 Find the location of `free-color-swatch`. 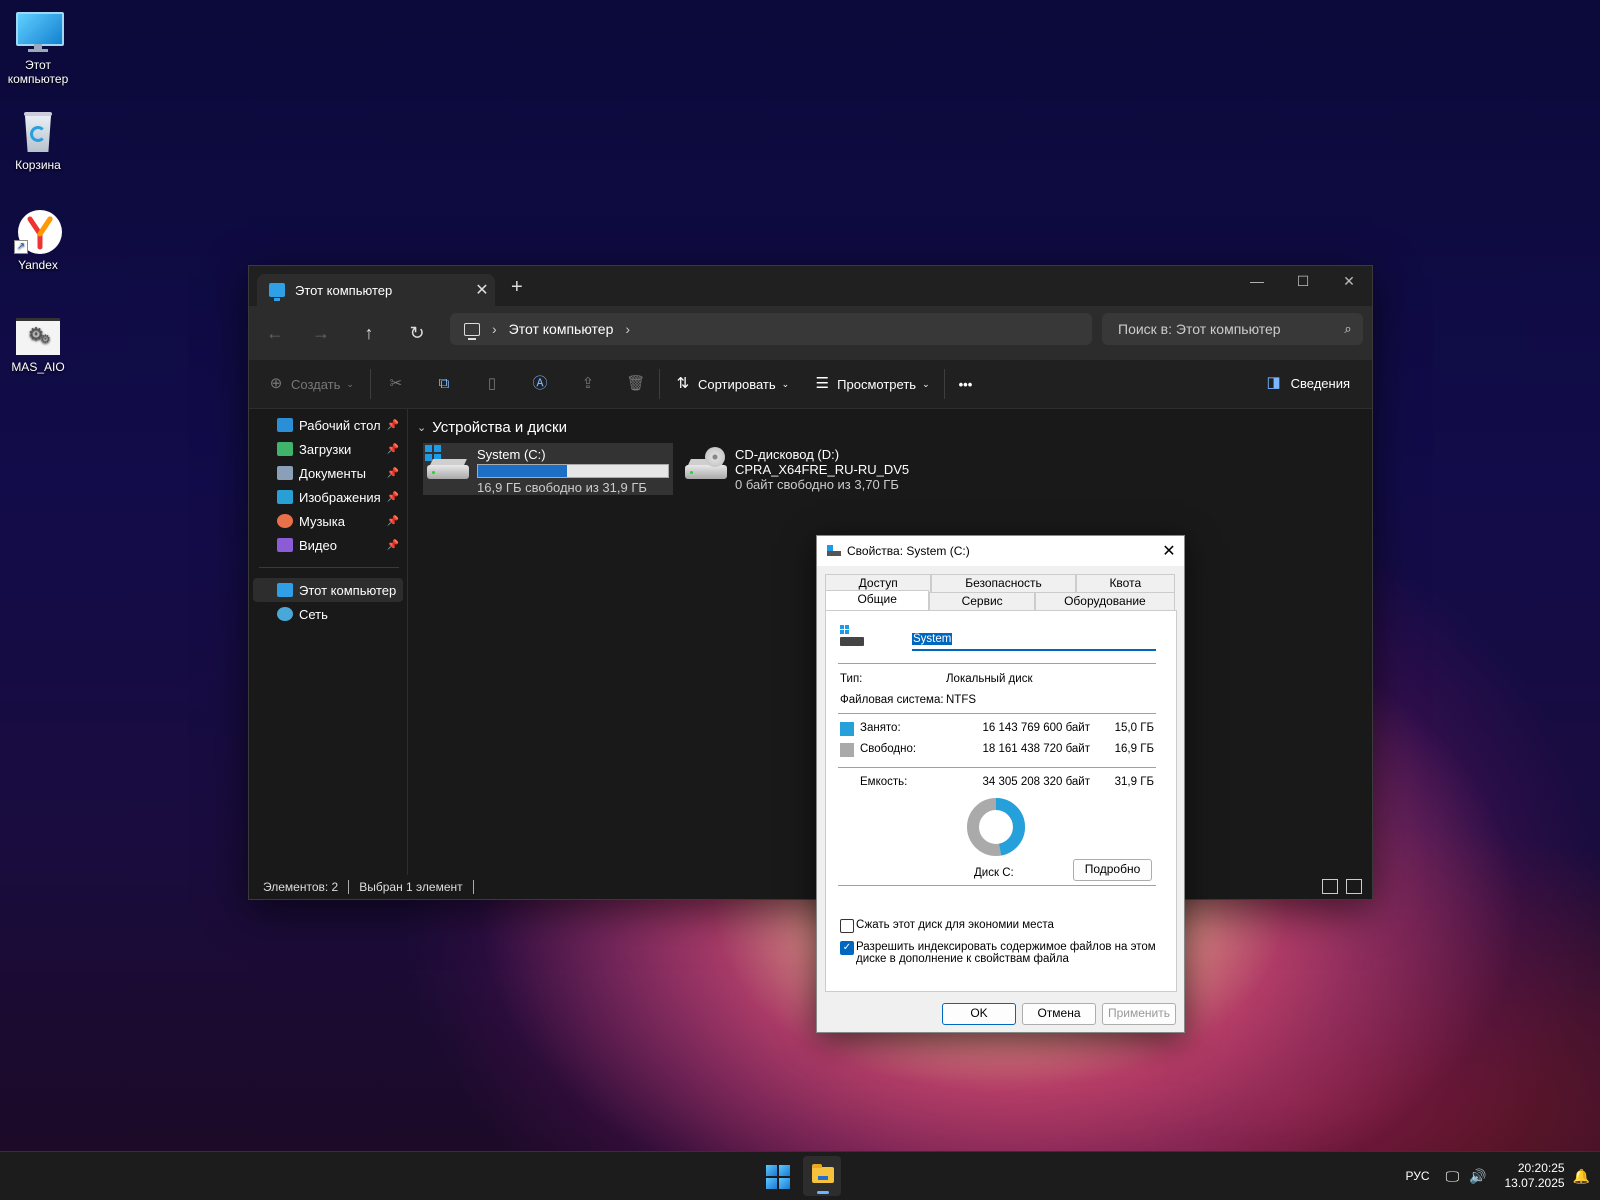

free-color-swatch is located at coordinates (847, 750).